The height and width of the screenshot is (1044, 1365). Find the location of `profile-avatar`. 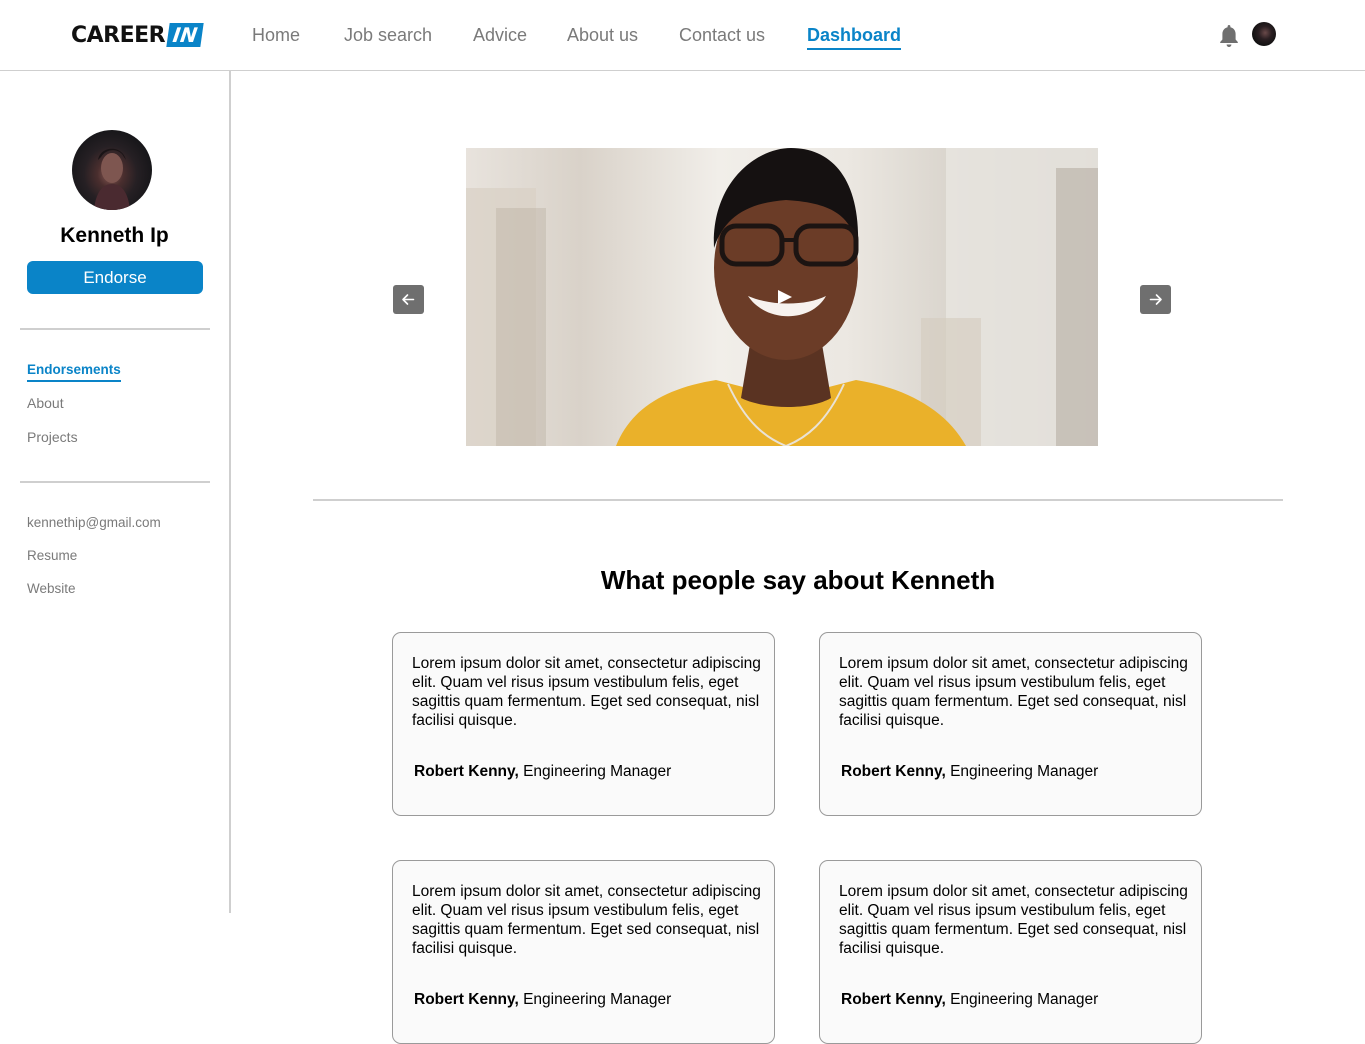

profile-avatar is located at coordinates (112, 170).